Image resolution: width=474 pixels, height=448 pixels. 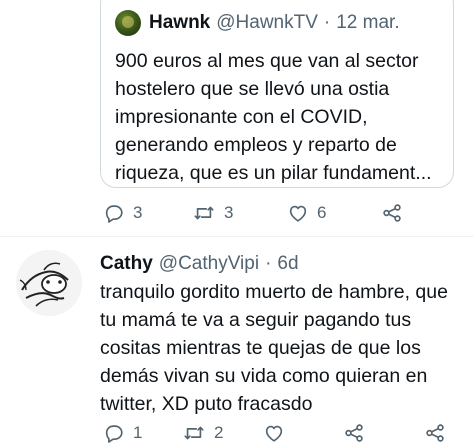 I want to click on reply-button: 1, so click(x=122, y=433).